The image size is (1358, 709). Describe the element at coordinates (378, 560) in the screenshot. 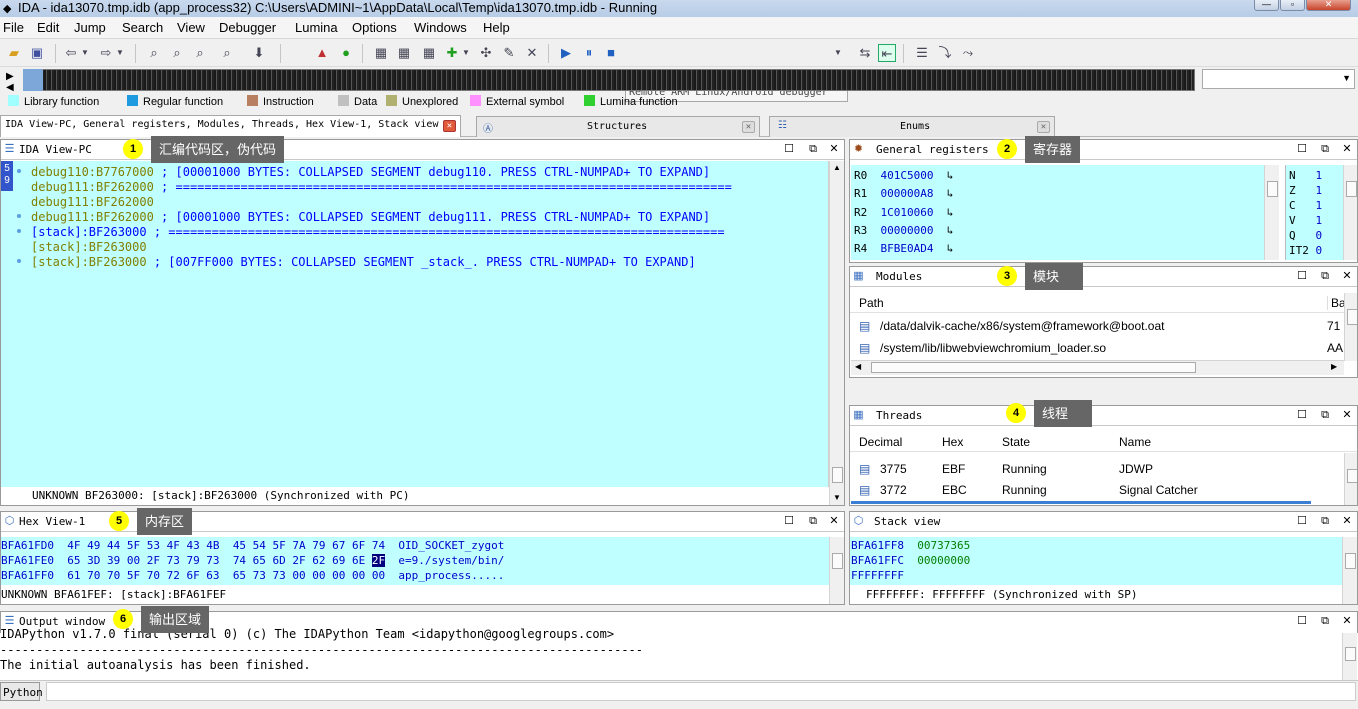

I see `selected-byte: 2F` at that location.